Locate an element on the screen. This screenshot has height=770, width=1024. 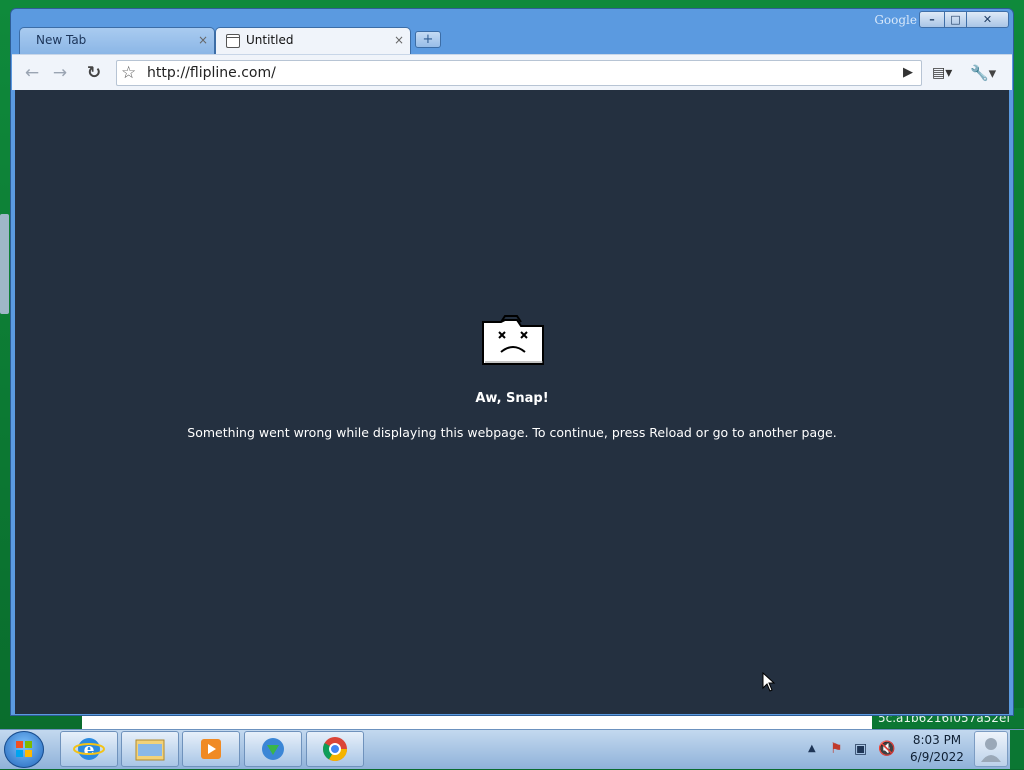
bookmark-star-icon: ☆ is located at coordinates (128, 73).